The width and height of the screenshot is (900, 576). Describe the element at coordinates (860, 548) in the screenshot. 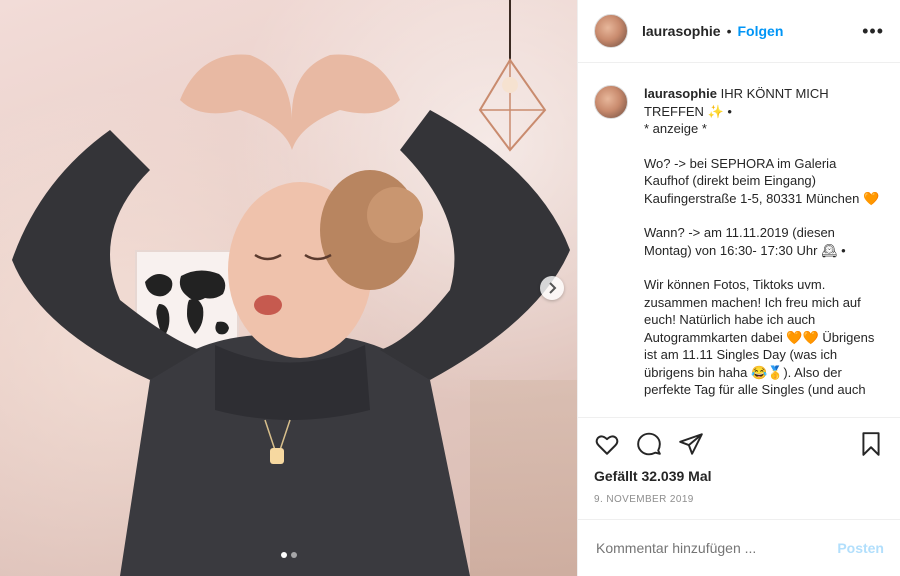

I see `post-comment-button: Posten` at that location.